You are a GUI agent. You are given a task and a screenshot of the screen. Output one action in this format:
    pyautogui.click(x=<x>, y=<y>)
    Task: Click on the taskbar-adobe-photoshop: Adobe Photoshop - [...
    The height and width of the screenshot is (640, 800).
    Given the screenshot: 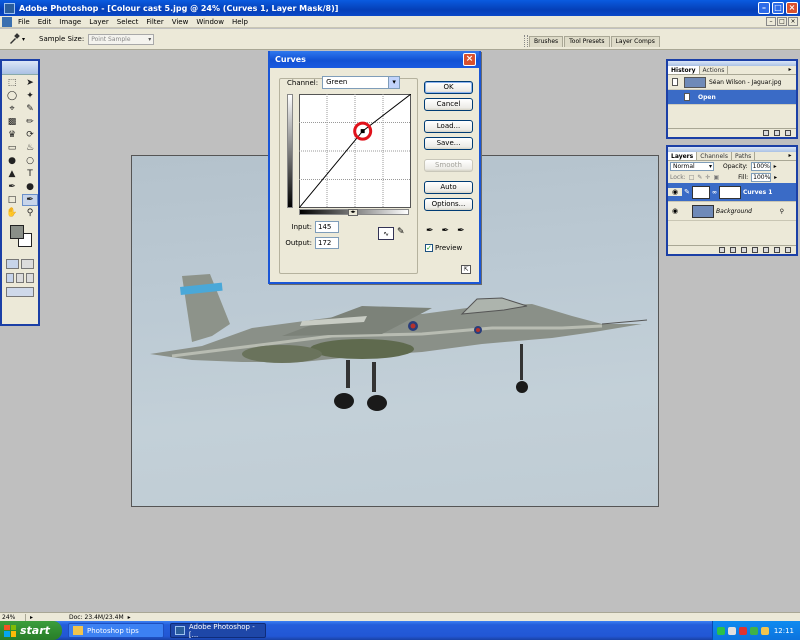 What is the action you would take?
    pyautogui.click(x=218, y=631)
    